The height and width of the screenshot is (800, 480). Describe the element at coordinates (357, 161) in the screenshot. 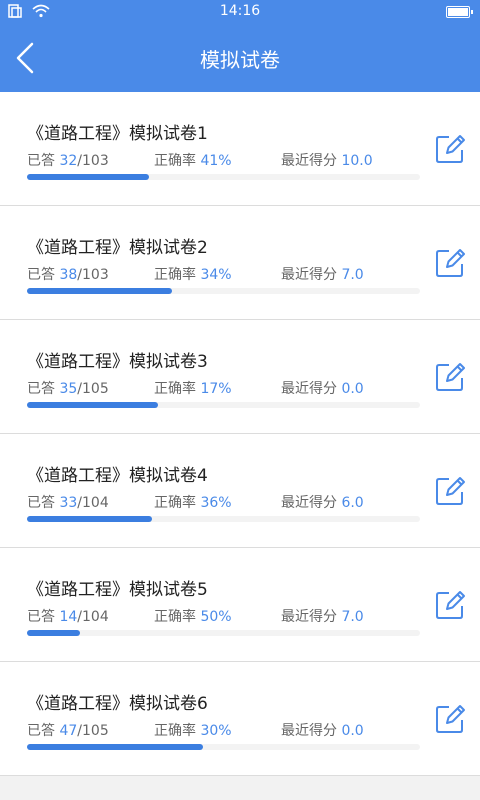

I see `score-value: 10.0` at that location.